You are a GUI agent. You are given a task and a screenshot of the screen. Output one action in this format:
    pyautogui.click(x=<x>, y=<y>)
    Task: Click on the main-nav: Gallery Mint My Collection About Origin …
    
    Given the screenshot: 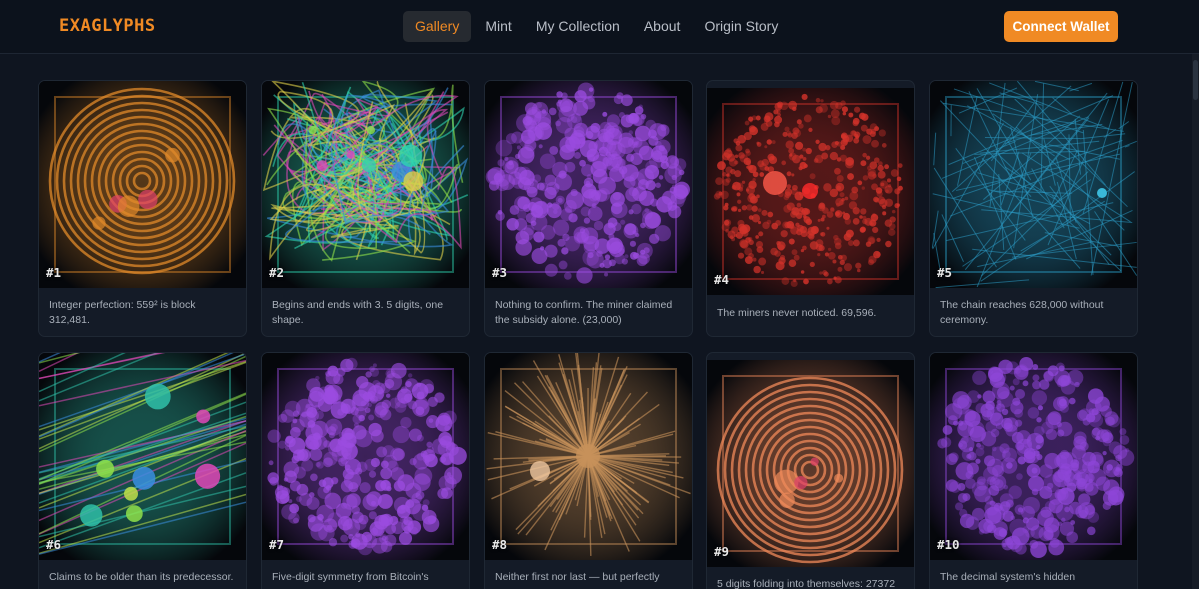 What is the action you would take?
    pyautogui.click(x=596, y=26)
    